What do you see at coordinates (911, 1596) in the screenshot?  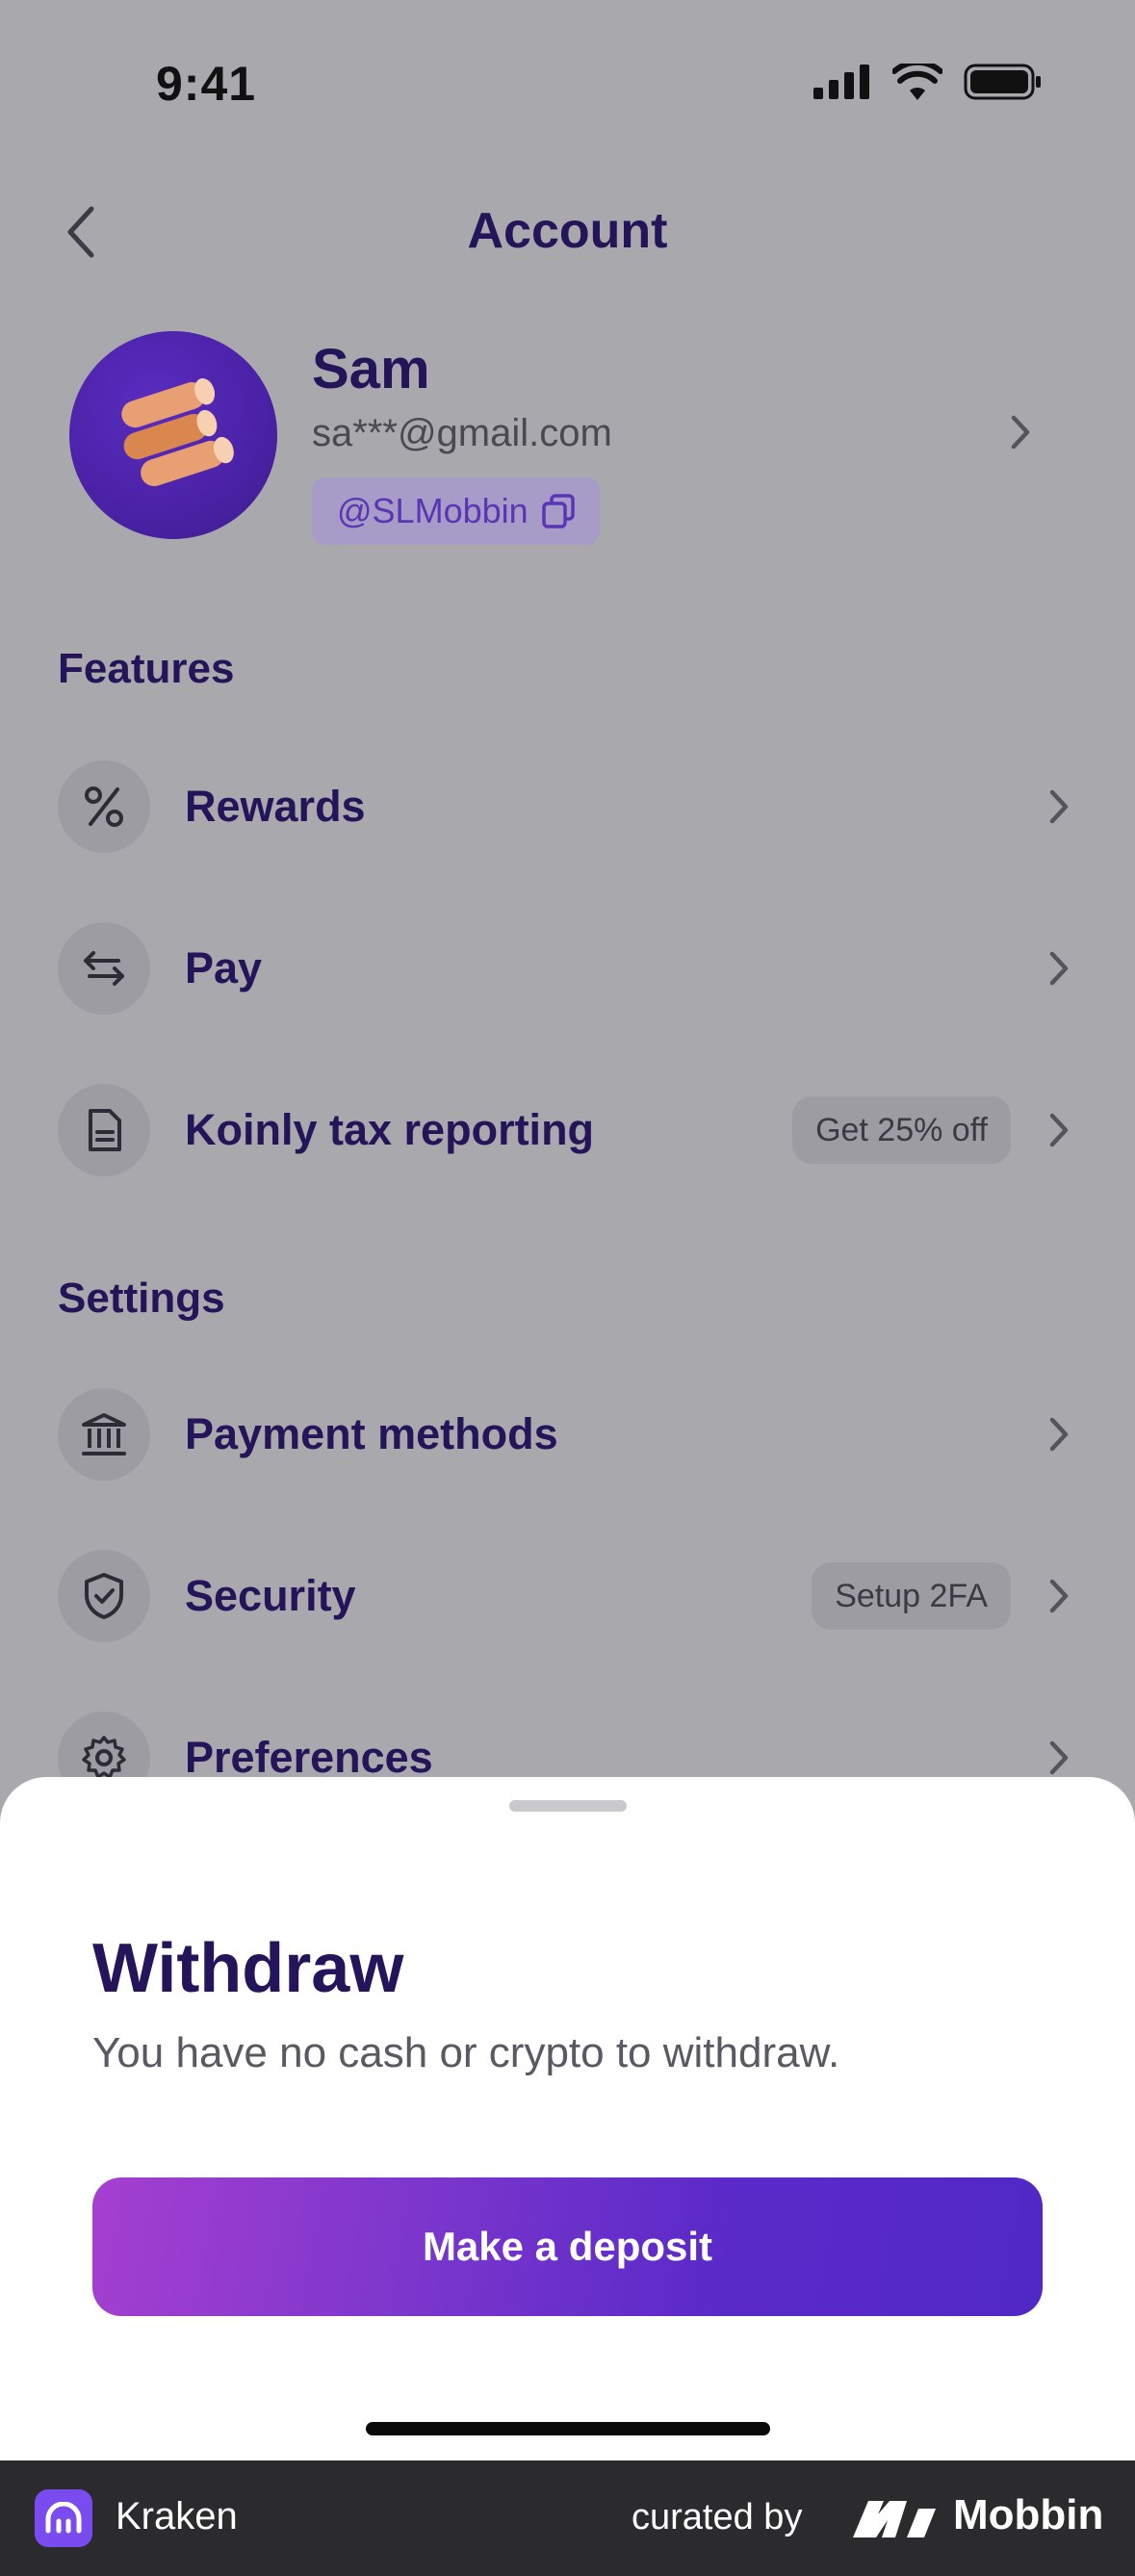 I see `setup-2fa-badge: Setup 2FA` at bounding box center [911, 1596].